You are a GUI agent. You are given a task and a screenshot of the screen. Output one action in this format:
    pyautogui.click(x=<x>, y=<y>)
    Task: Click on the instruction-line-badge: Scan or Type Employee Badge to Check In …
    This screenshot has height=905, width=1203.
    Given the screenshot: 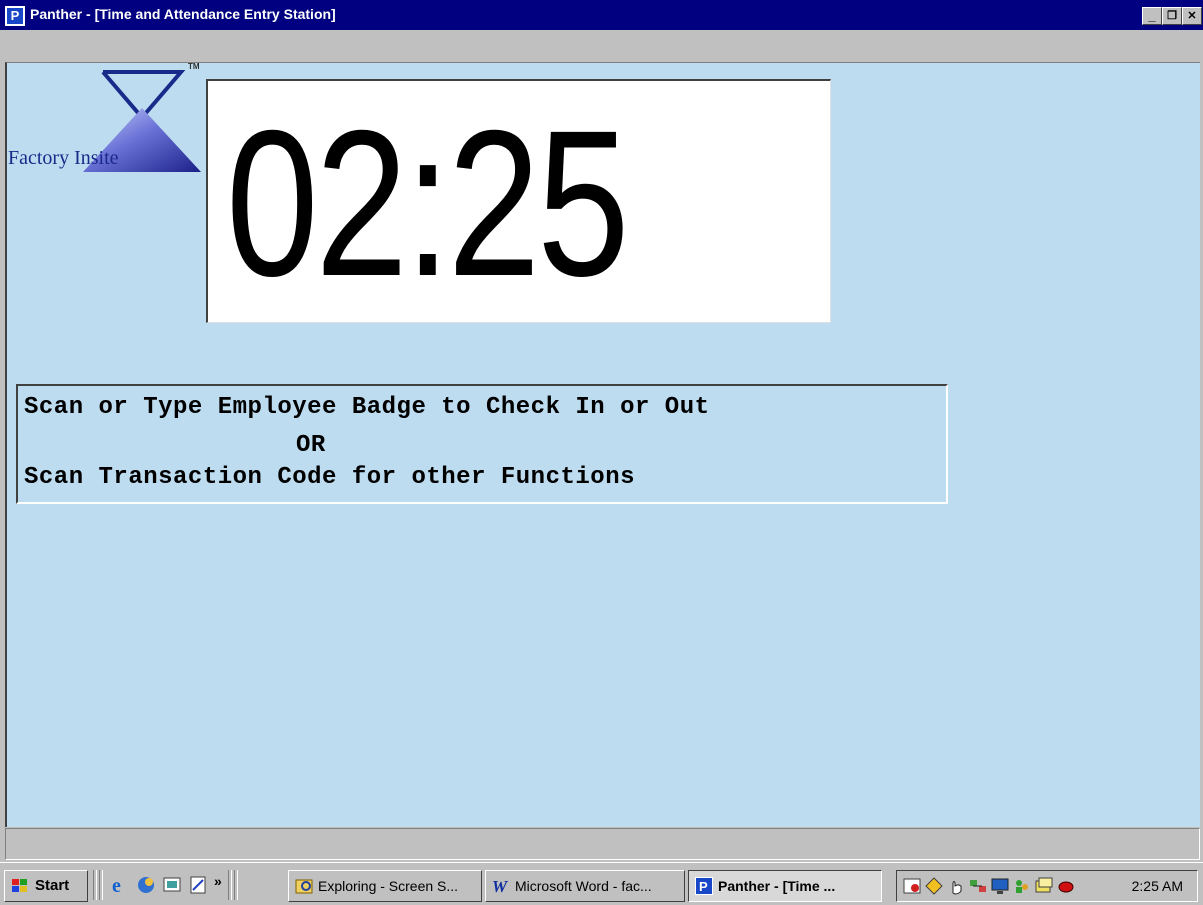 What is the action you would take?
    pyautogui.click(x=367, y=407)
    